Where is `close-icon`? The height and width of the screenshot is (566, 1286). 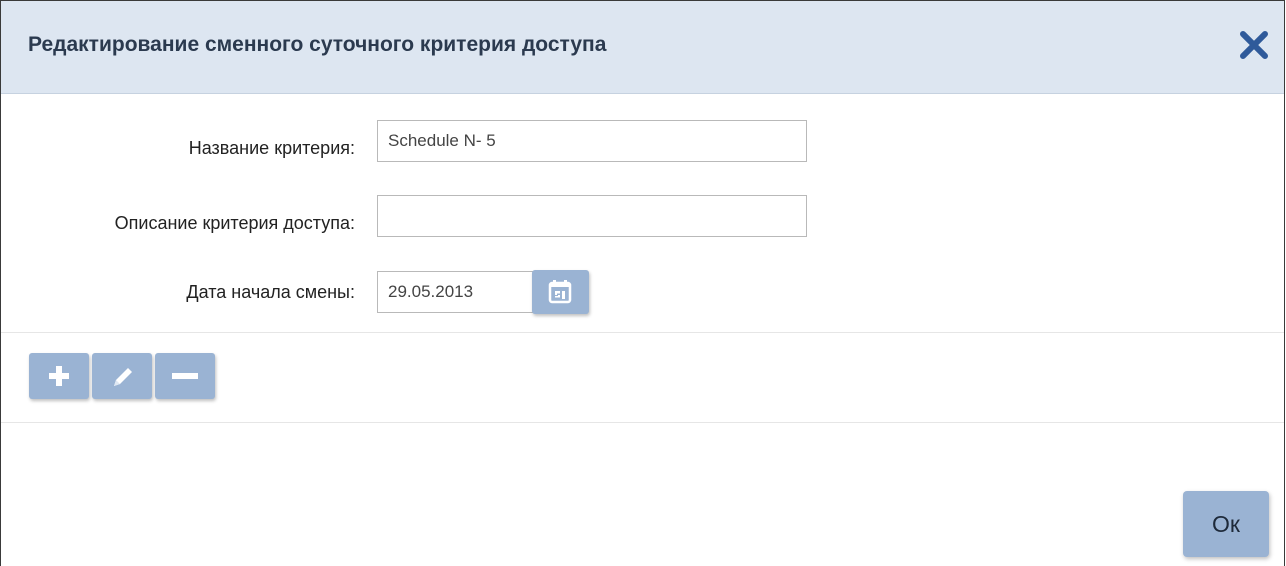 close-icon is located at coordinates (1254, 45).